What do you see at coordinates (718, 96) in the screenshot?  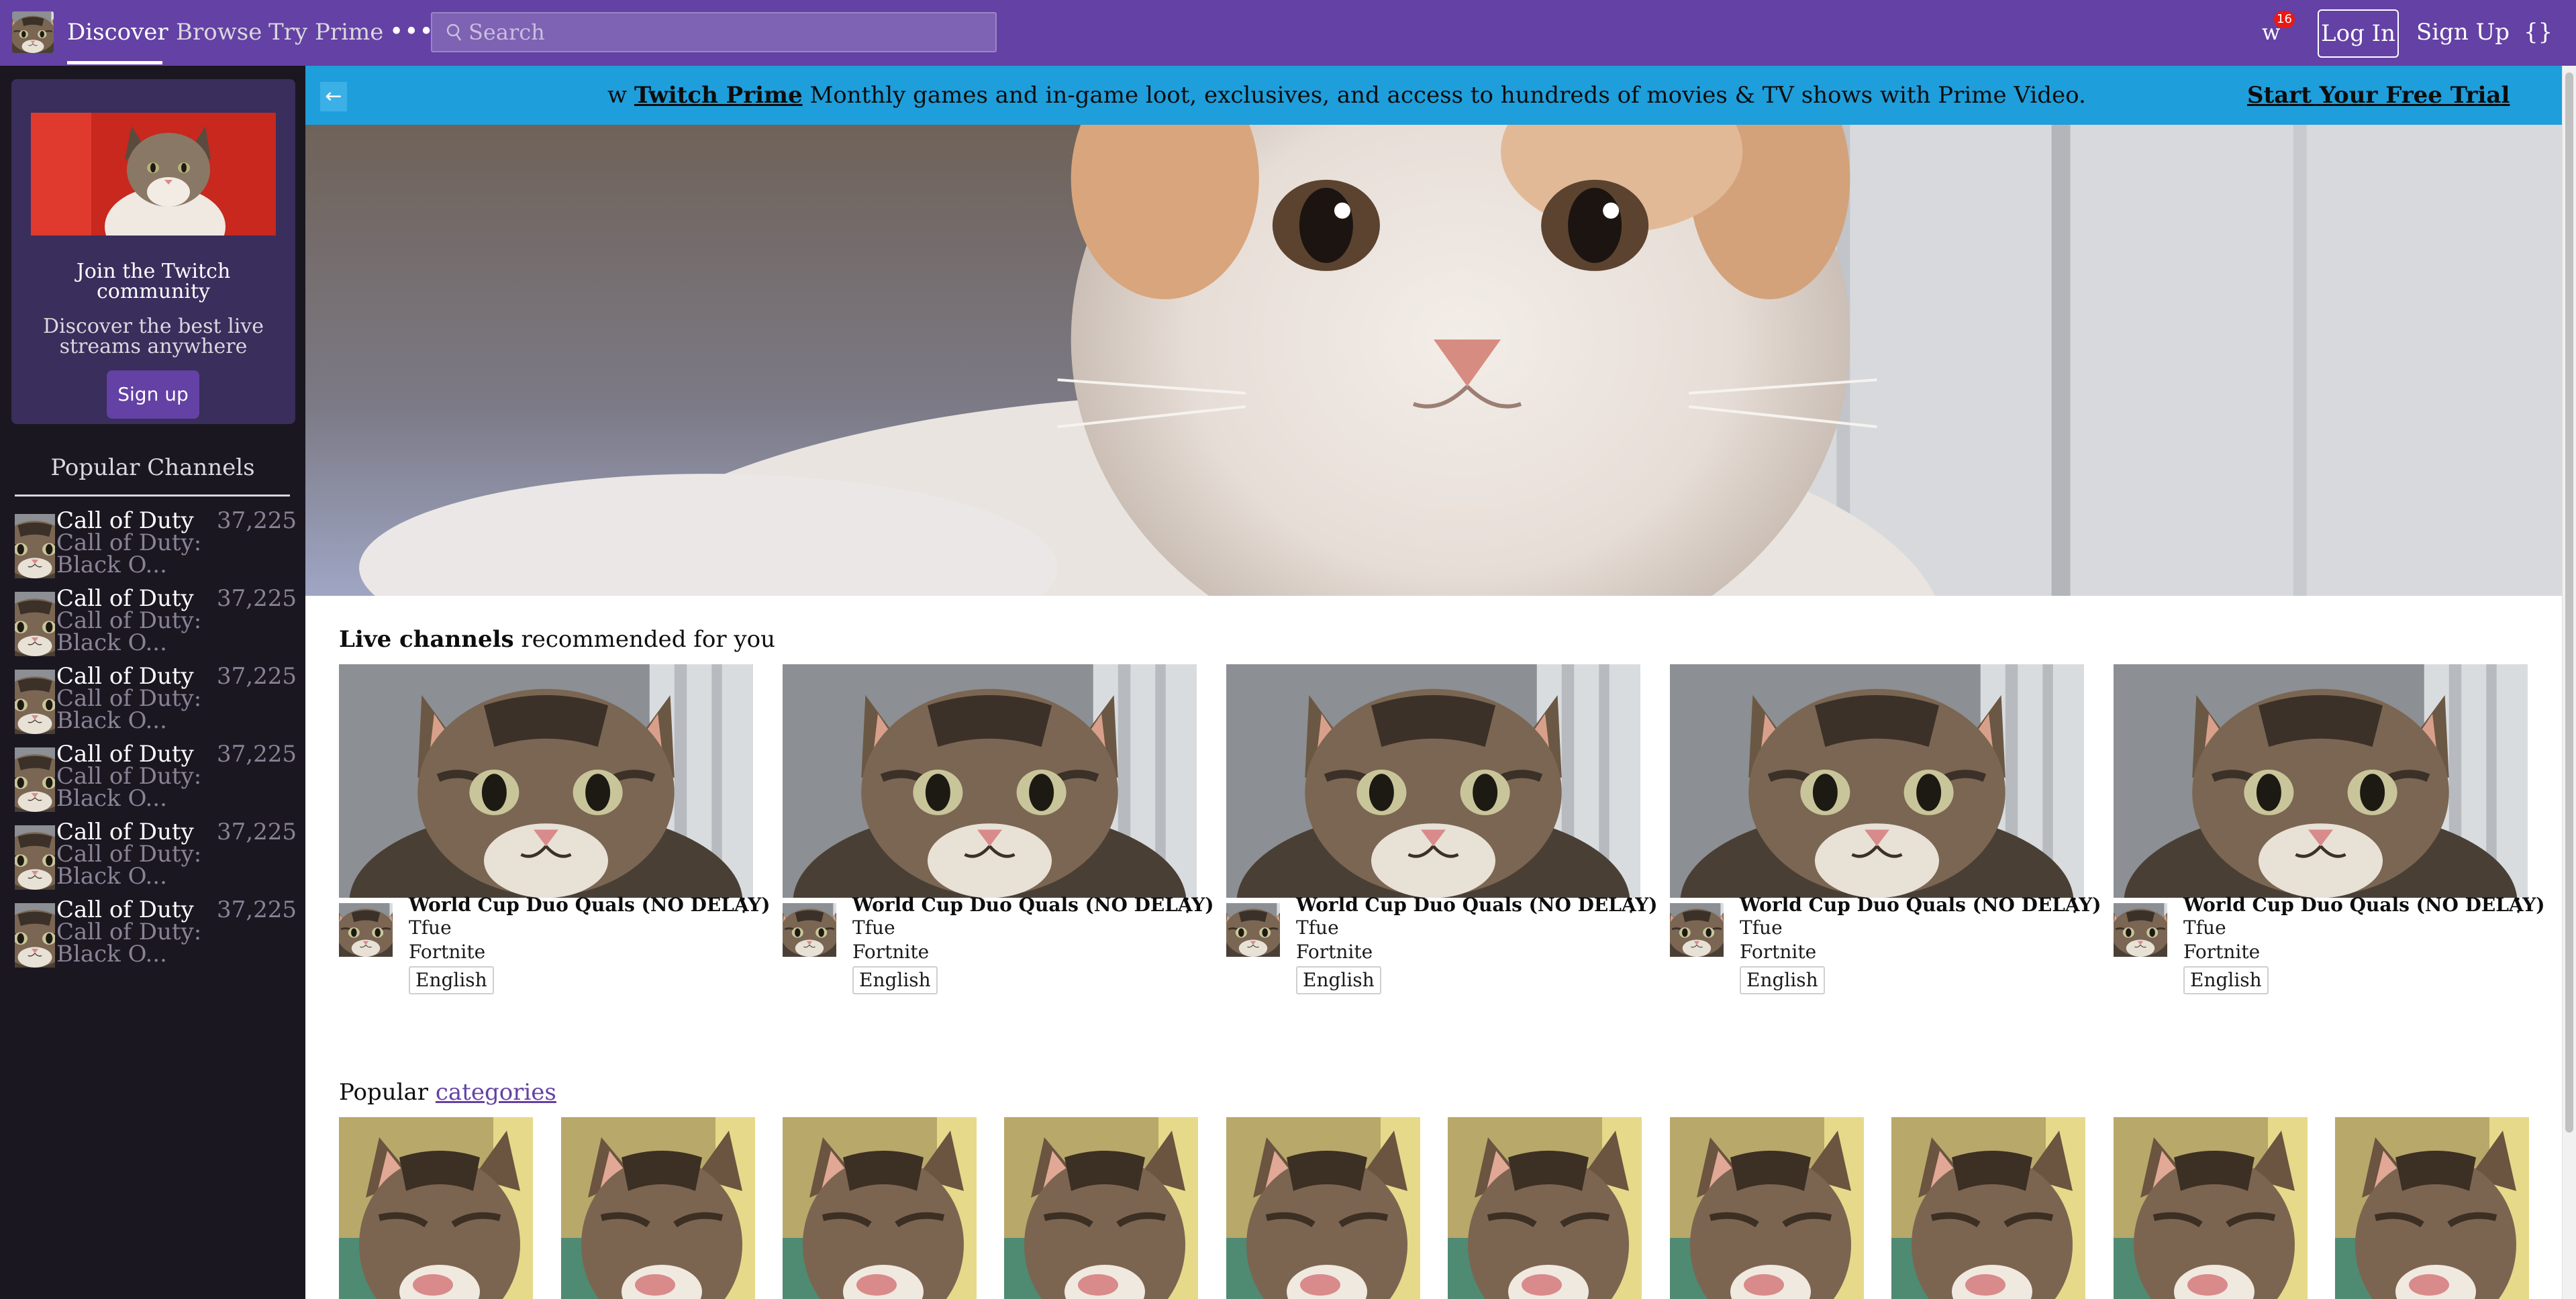 I see `prime-brand-link: Twitch Prime` at bounding box center [718, 96].